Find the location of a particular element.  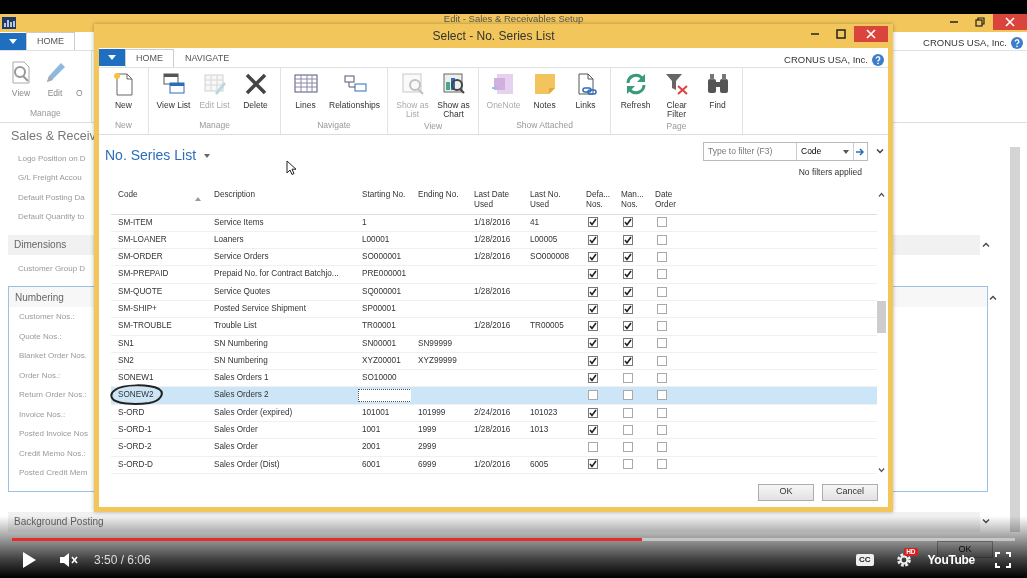

column-header: Date Order is located at coordinates (666, 200).